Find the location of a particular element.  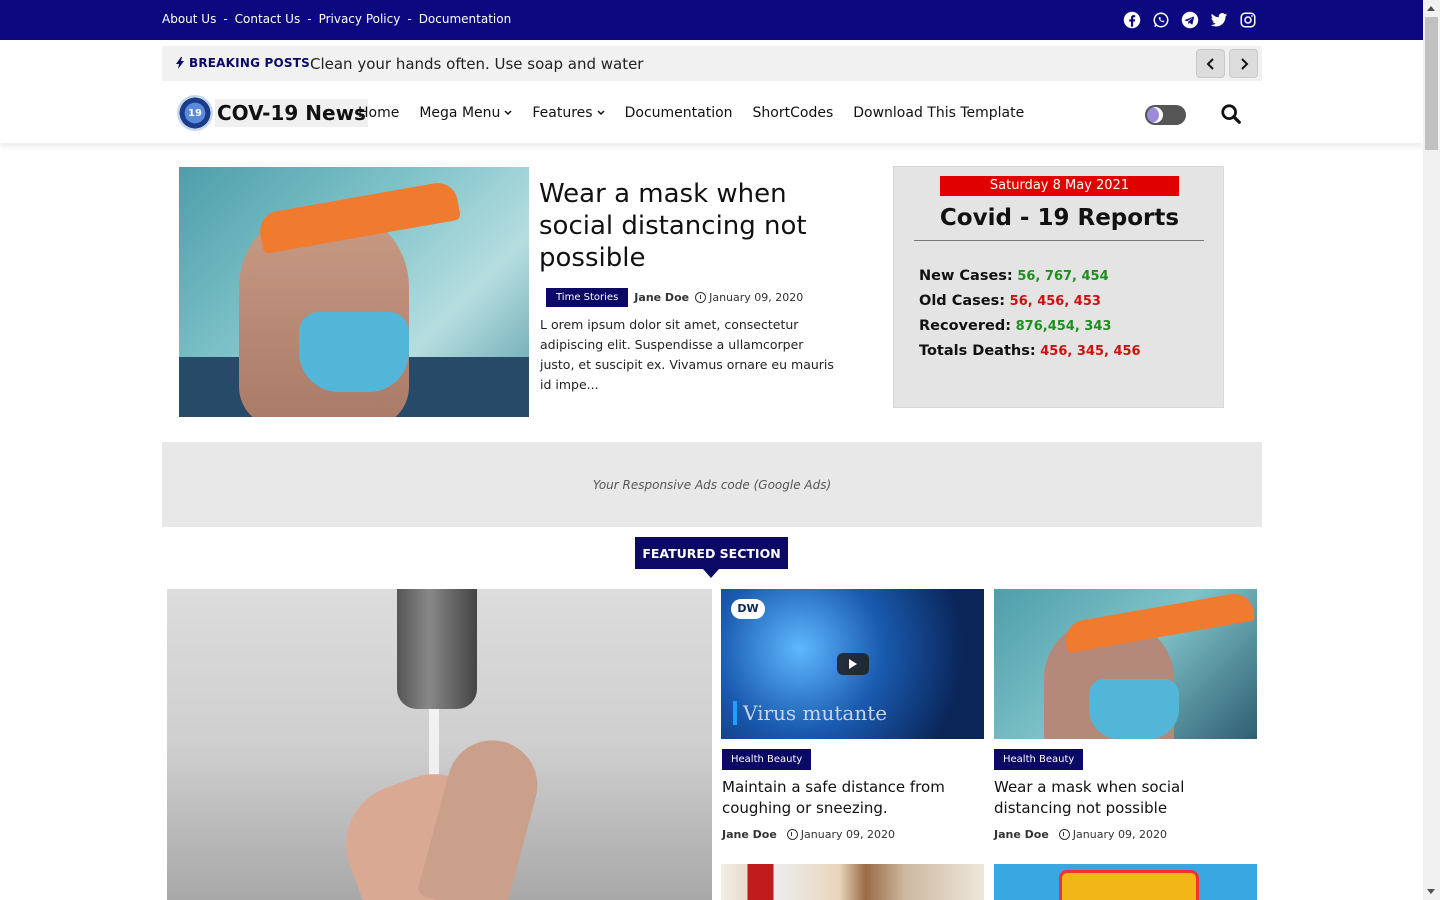

chevron-left-icon is located at coordinates (1210, 63).